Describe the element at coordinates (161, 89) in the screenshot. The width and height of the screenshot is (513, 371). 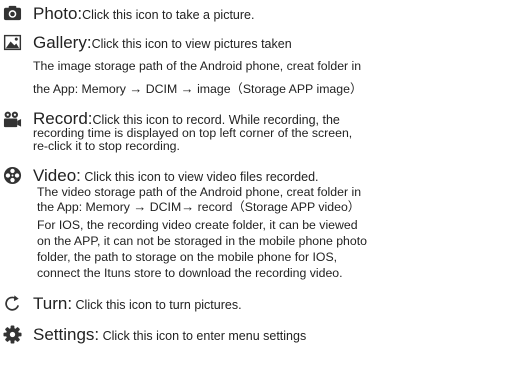
I see `gallery-path-dcim: DCIM` at that location.